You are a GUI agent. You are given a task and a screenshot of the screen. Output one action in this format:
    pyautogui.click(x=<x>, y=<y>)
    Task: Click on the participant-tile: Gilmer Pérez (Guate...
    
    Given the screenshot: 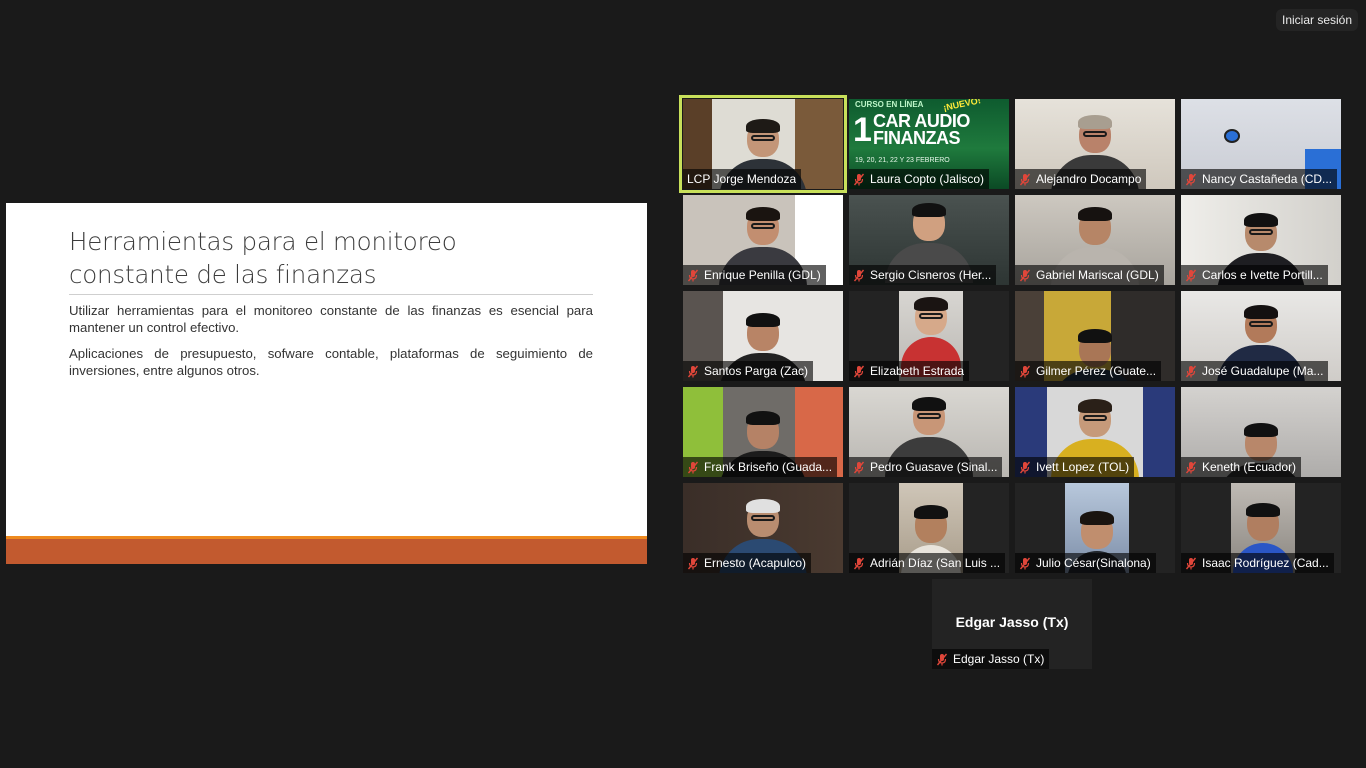 What is the action you would take?
    pyautogui.click(x=1095, y=336)
    